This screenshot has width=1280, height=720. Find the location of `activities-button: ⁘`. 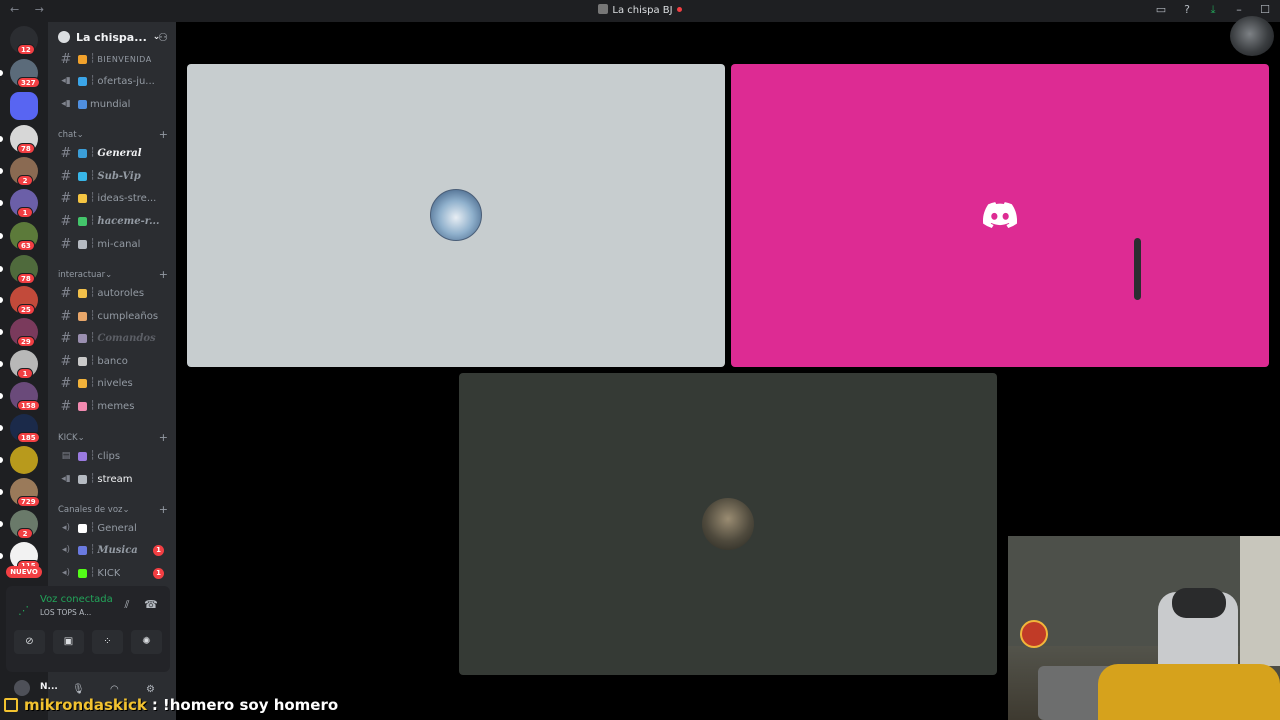

activities-button: ⁘ is located at coordinates (107, 642).